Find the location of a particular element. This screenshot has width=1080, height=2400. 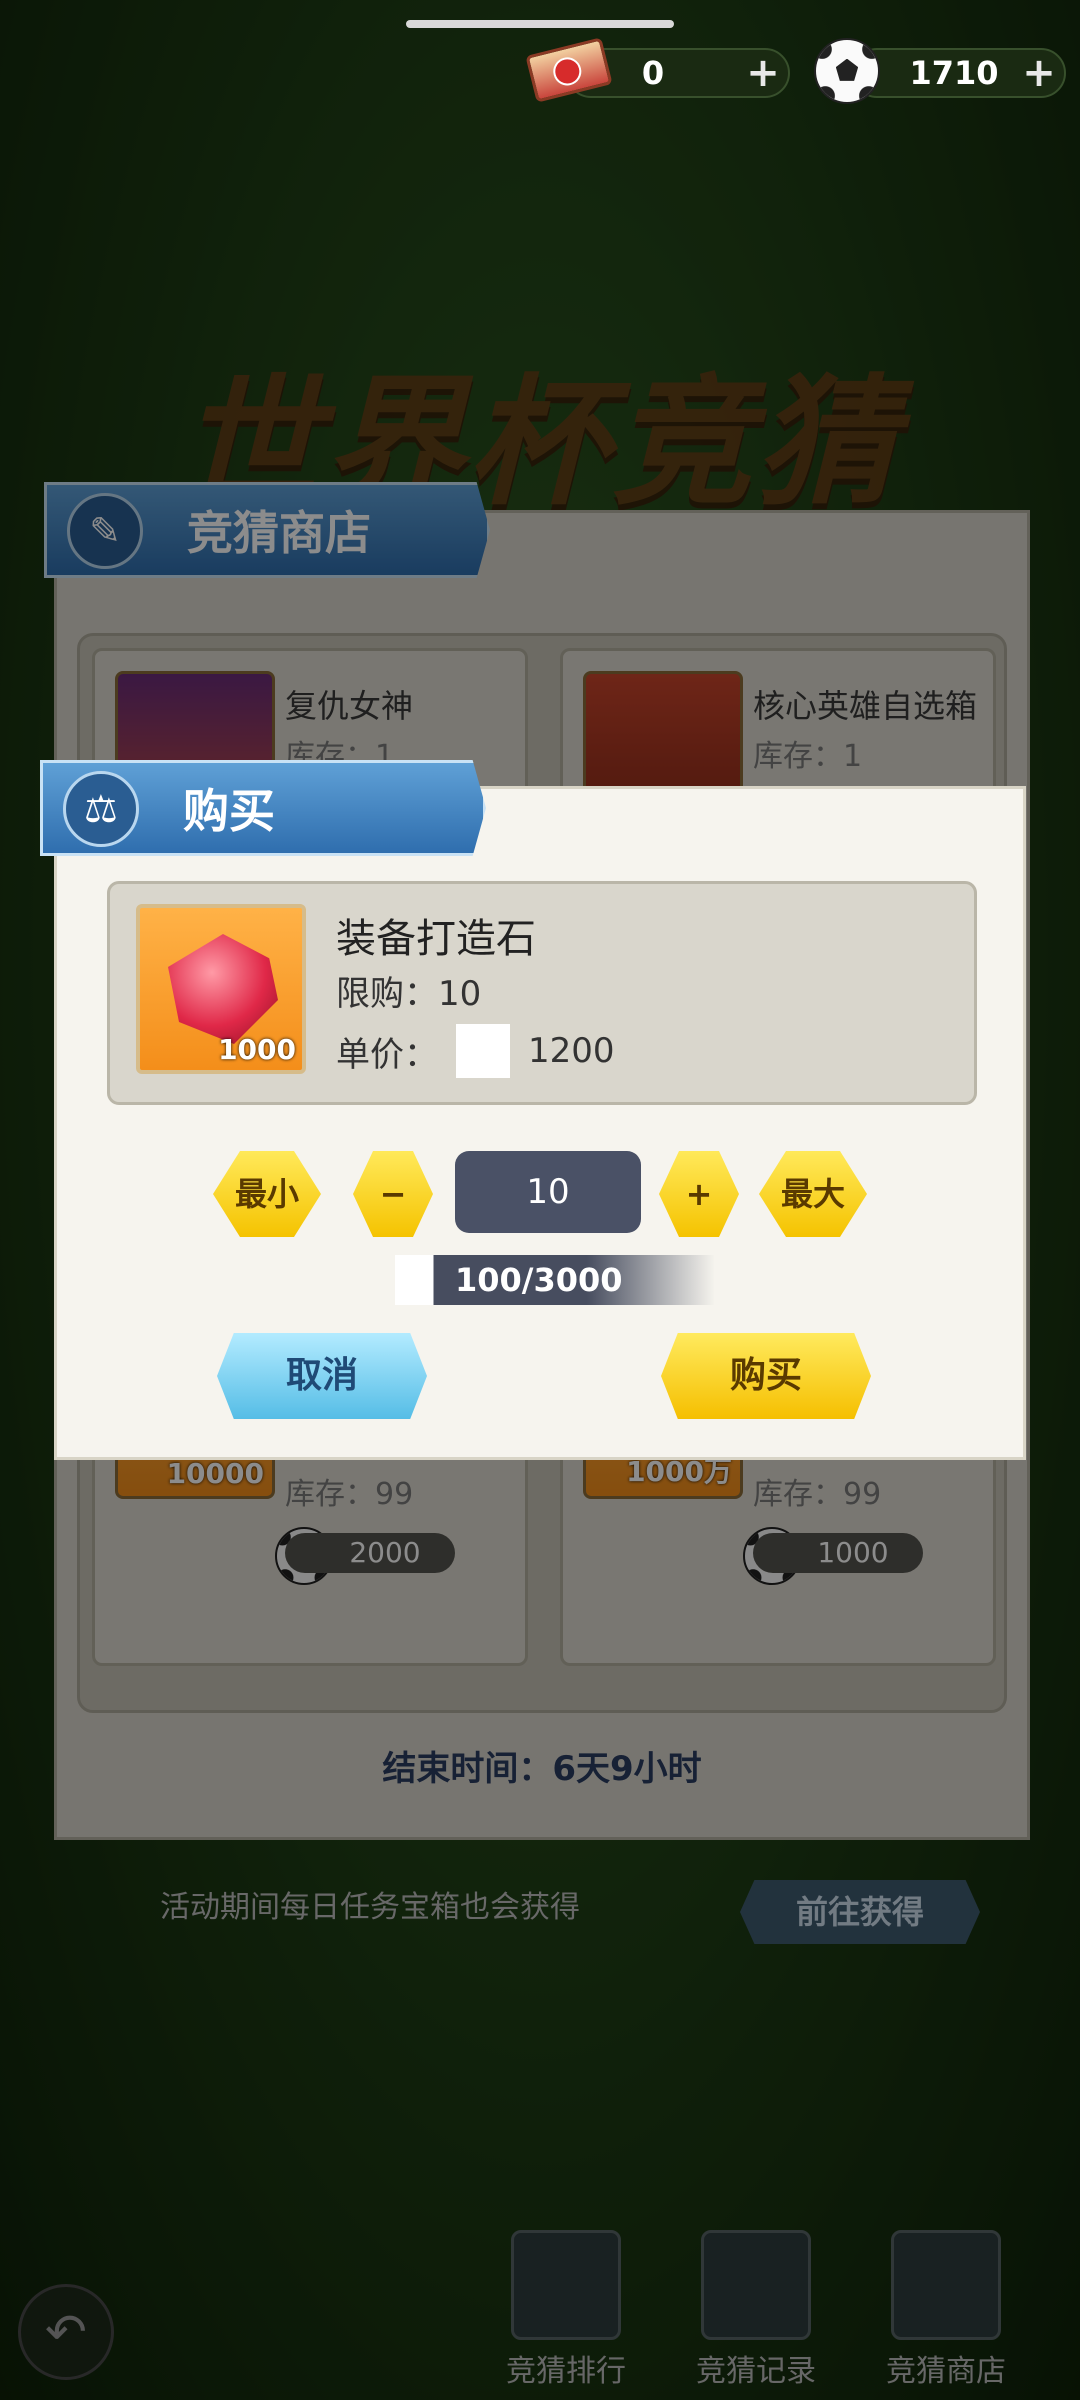

home-indicator is located at coordinates (540, 24).